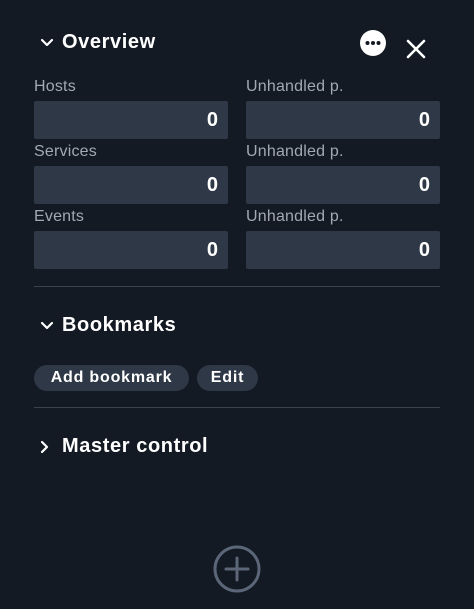 This screenshot has width=474, height=609. I want to click on services-count: 0, so click(131, 185).